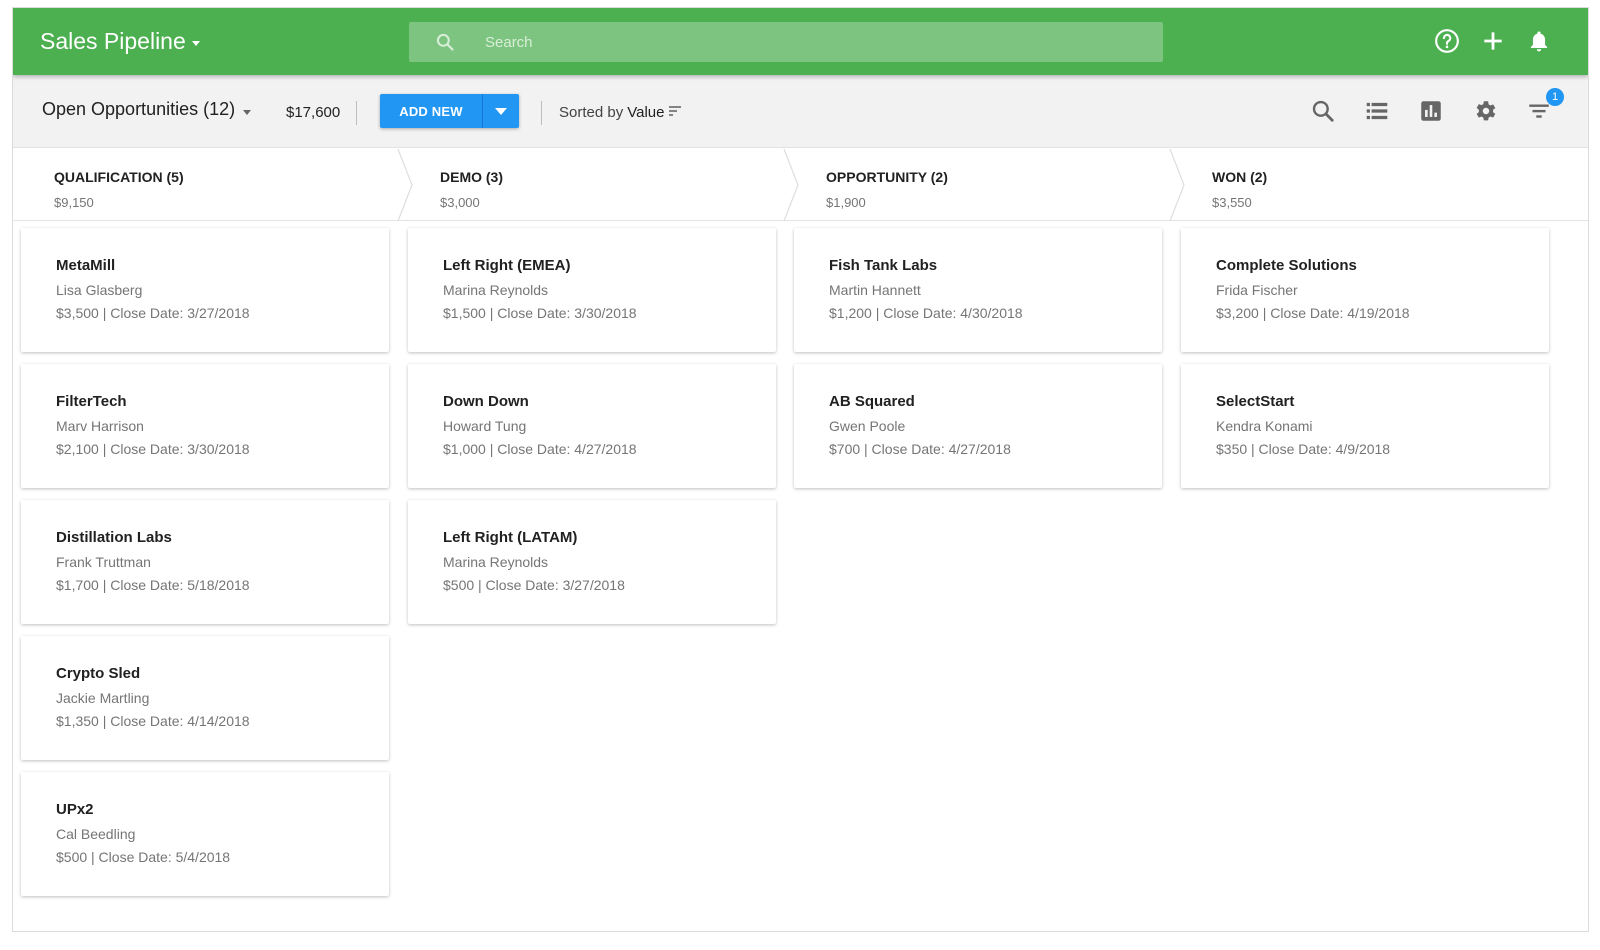 The width and height of the screenshot is (1600, 950). I want to click on sort-value: Value, so click(646, 112).